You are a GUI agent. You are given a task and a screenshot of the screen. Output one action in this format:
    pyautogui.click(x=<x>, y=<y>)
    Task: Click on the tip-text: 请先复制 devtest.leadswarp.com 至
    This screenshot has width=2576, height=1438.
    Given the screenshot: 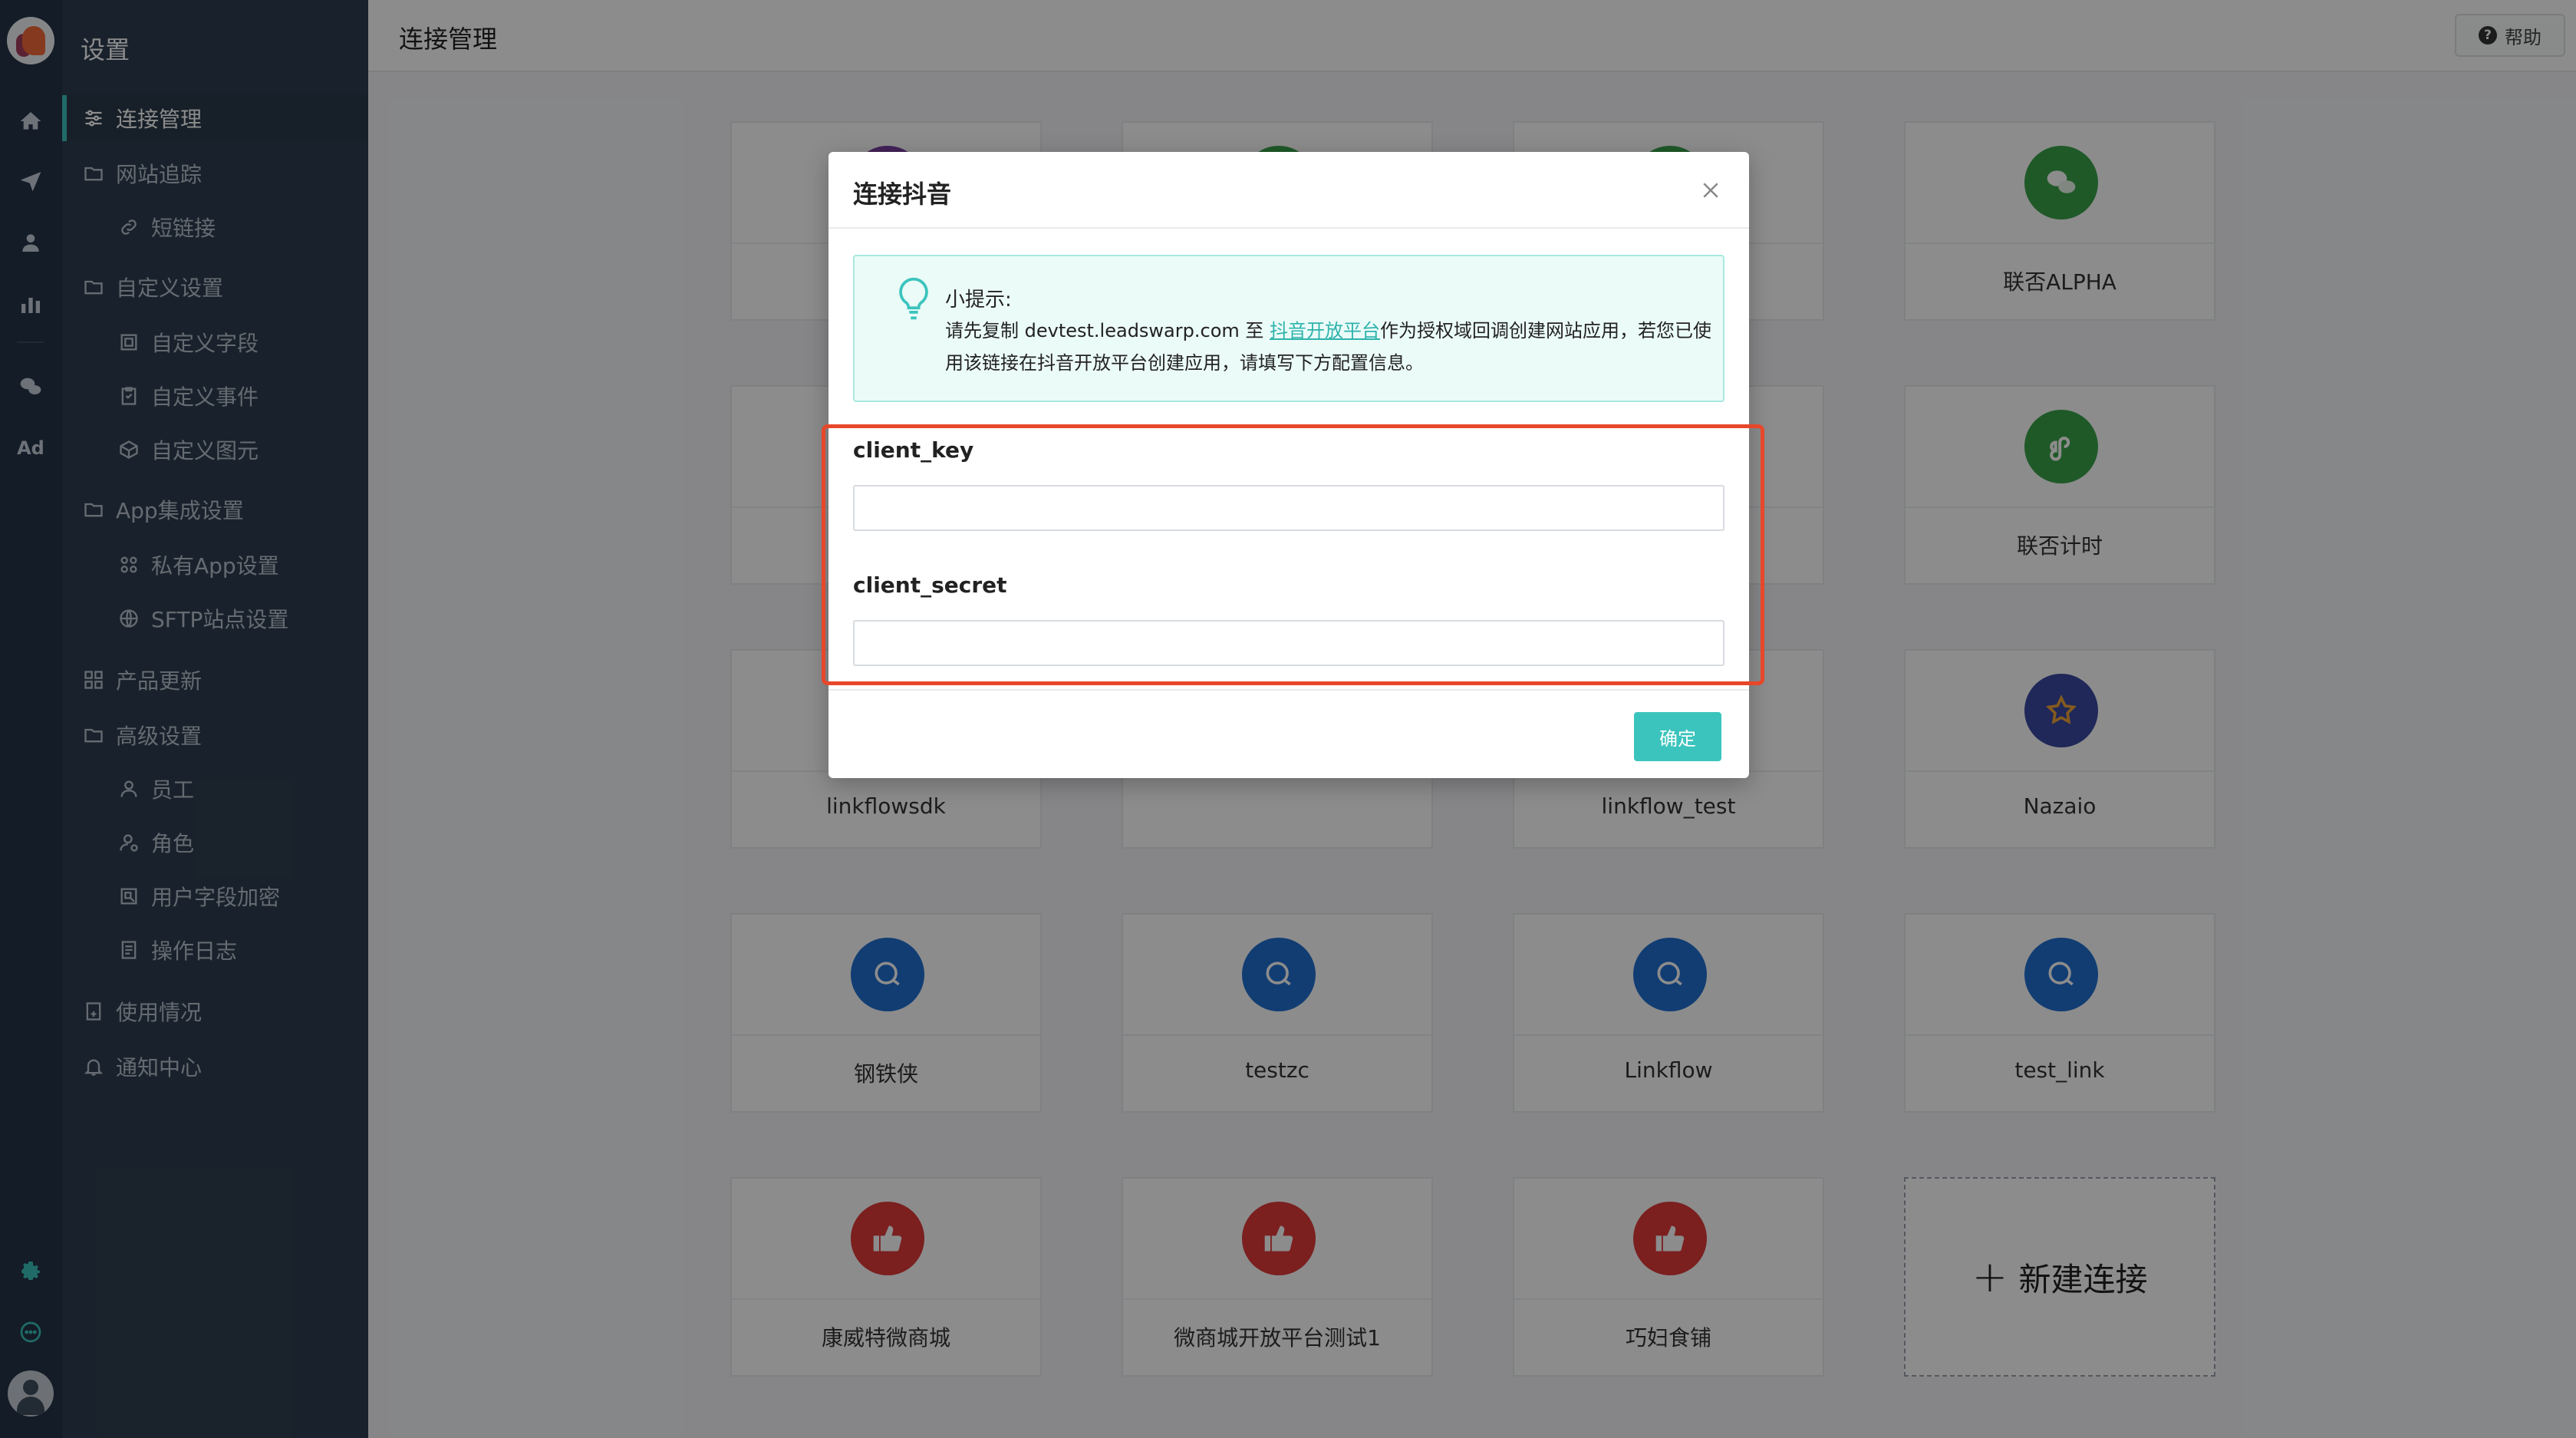 What is the action you would take?
    pyautogui.click(x=1104, y=330)
    